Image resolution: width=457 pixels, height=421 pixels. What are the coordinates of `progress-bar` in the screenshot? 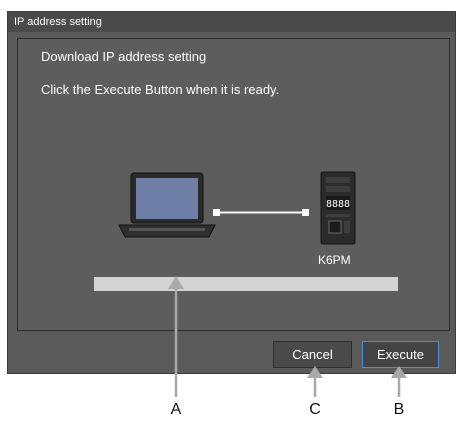 It's located at (246, 284).